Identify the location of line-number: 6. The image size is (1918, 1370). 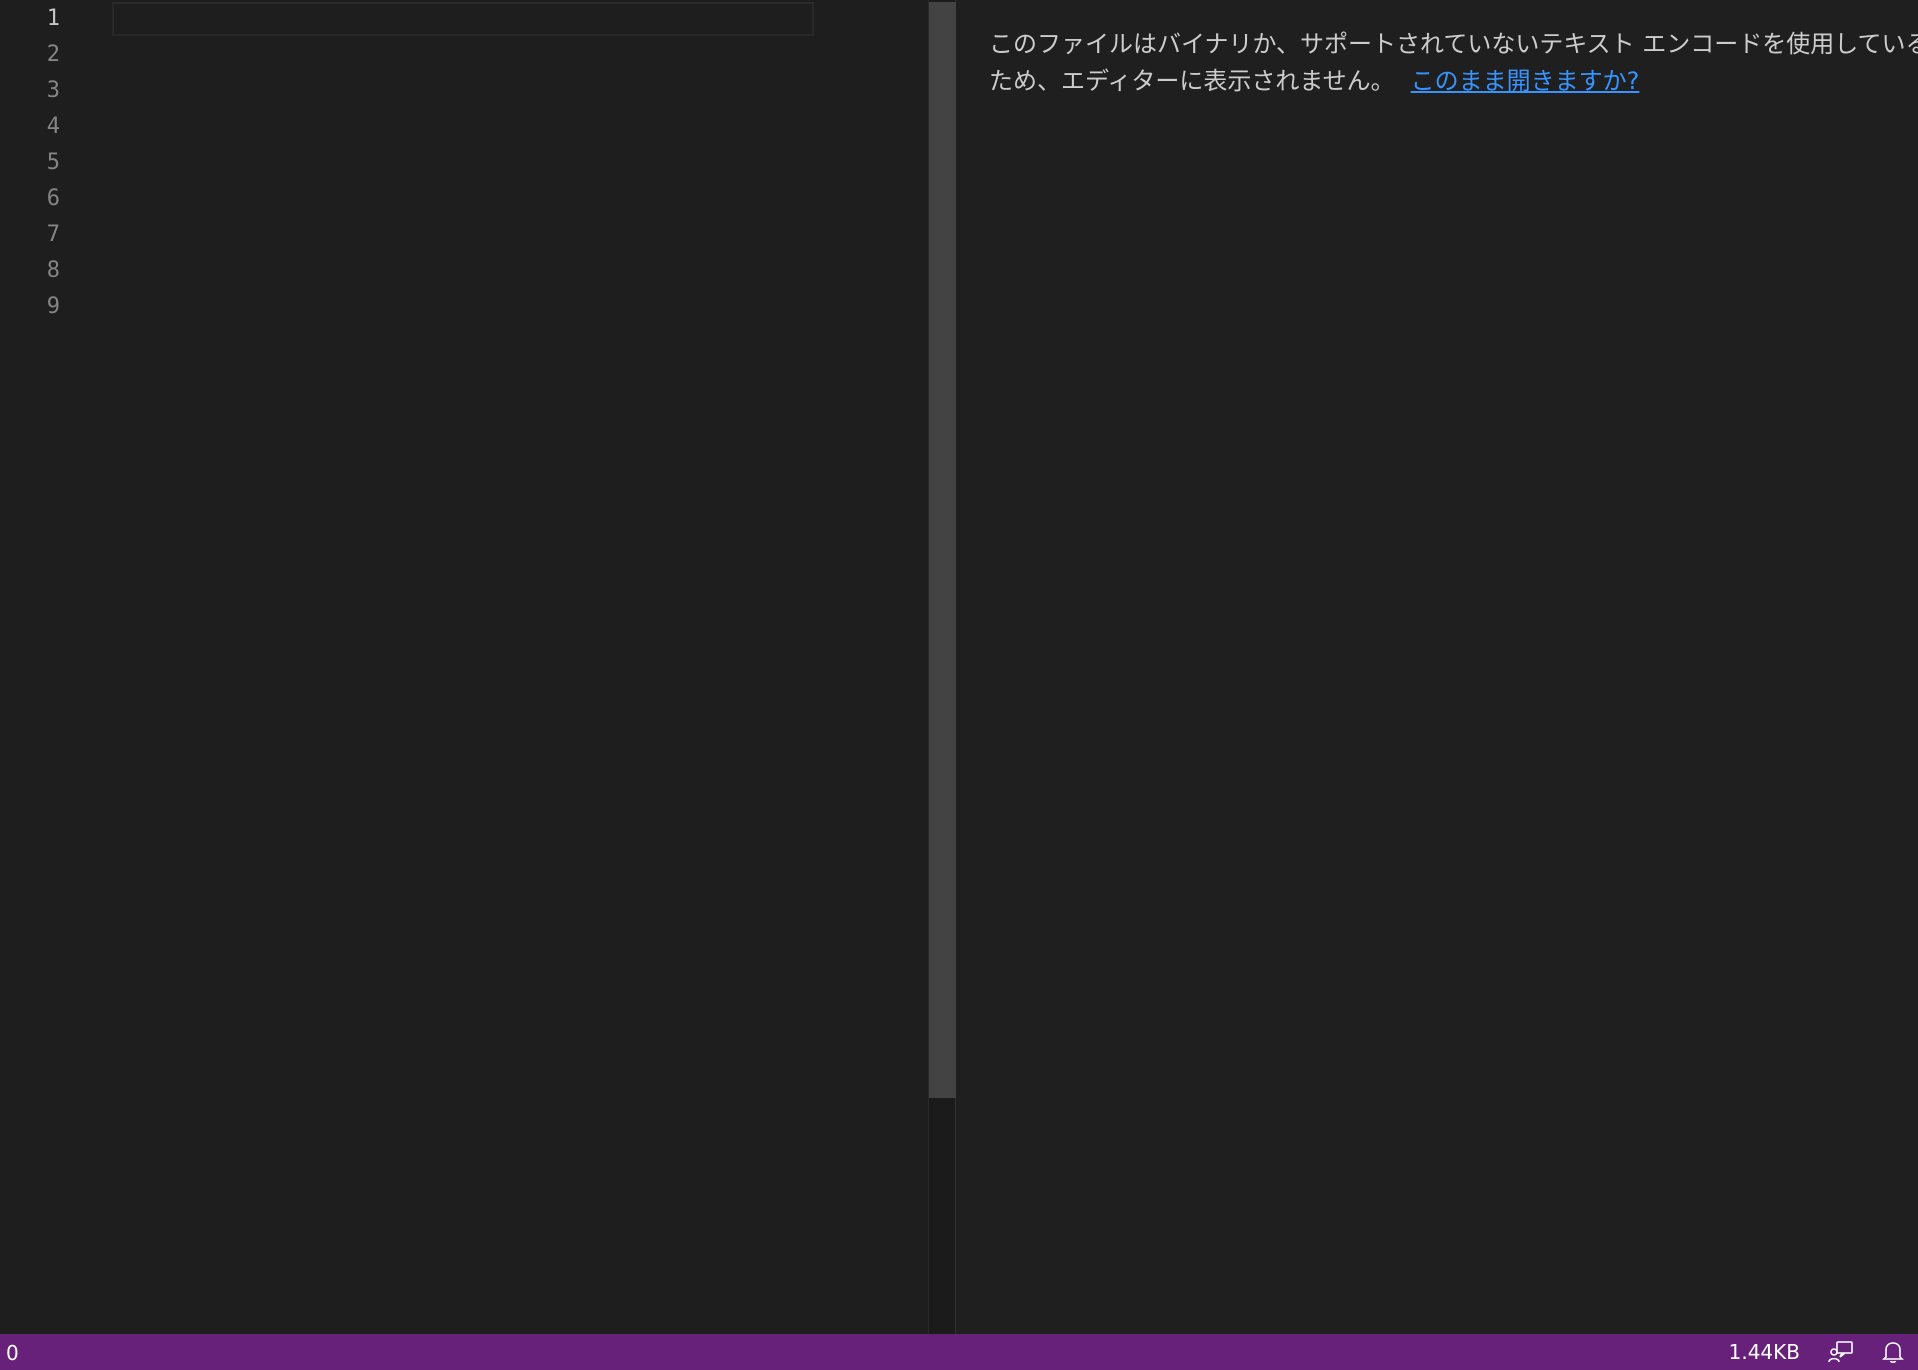
(53, 198).